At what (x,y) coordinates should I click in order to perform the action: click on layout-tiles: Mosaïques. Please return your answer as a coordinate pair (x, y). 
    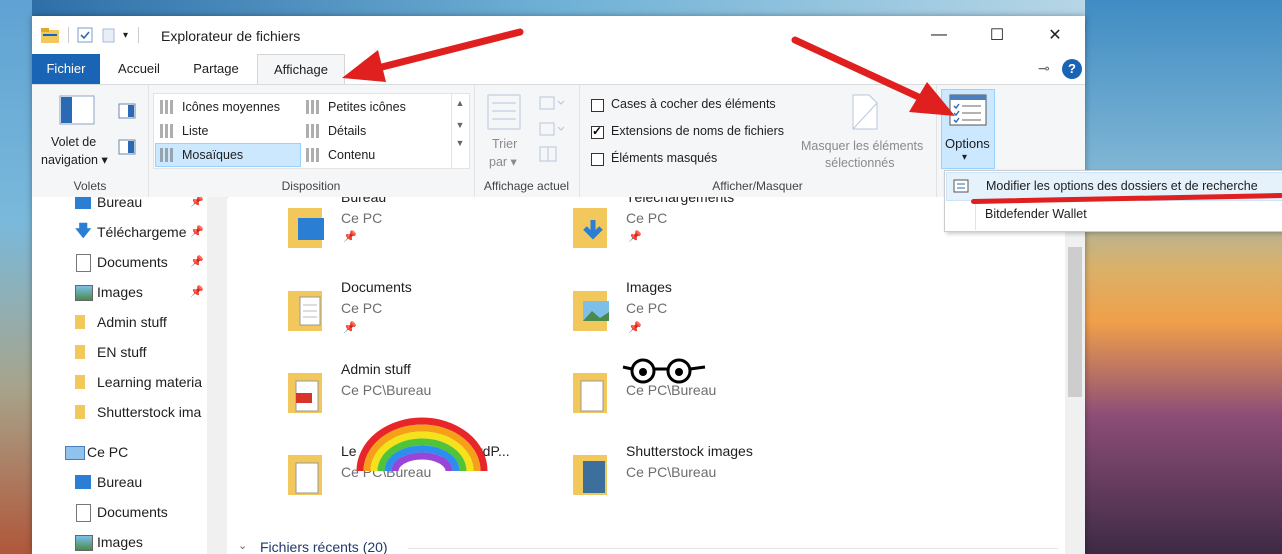
    Looking at the image, I should click on (228, 155).